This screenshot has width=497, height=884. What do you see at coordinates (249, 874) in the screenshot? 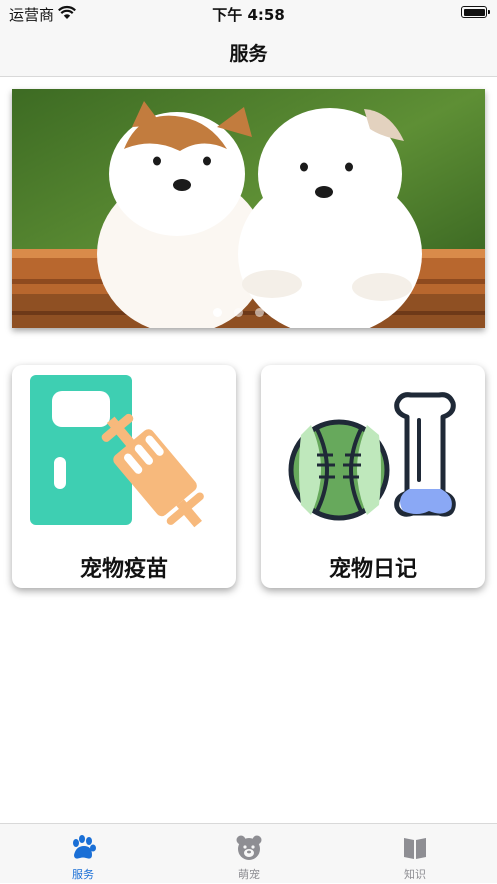
I see `tab-cute-pets-label: 萌宠` at bounding box center [249, 874].